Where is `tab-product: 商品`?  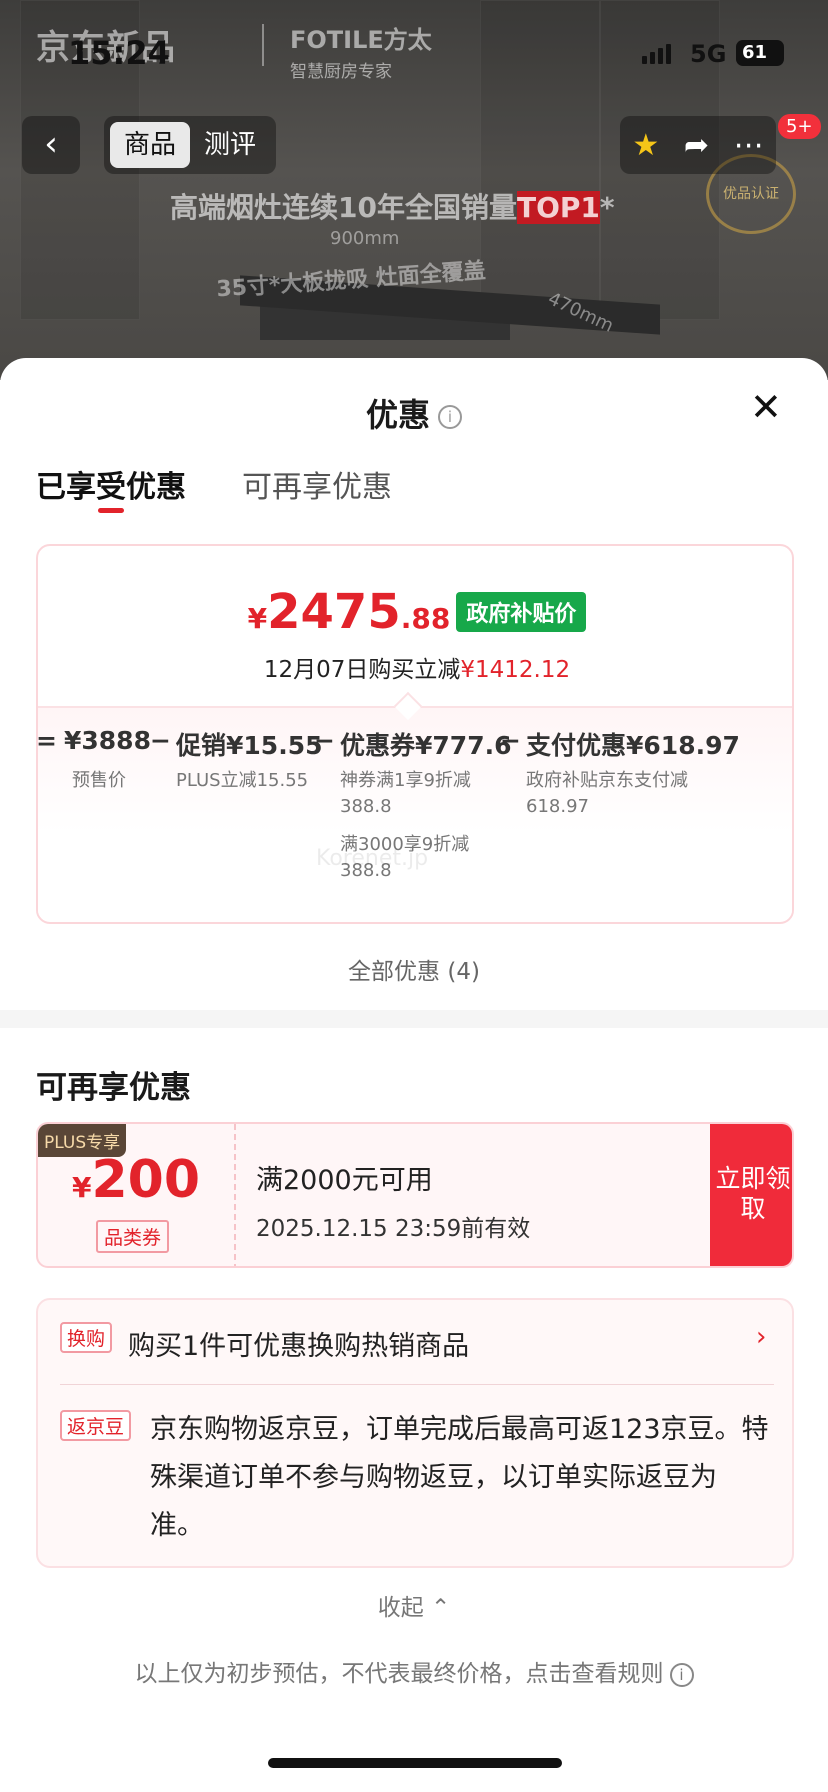
tab-product: 商品 is located at coordinates (150, 145).